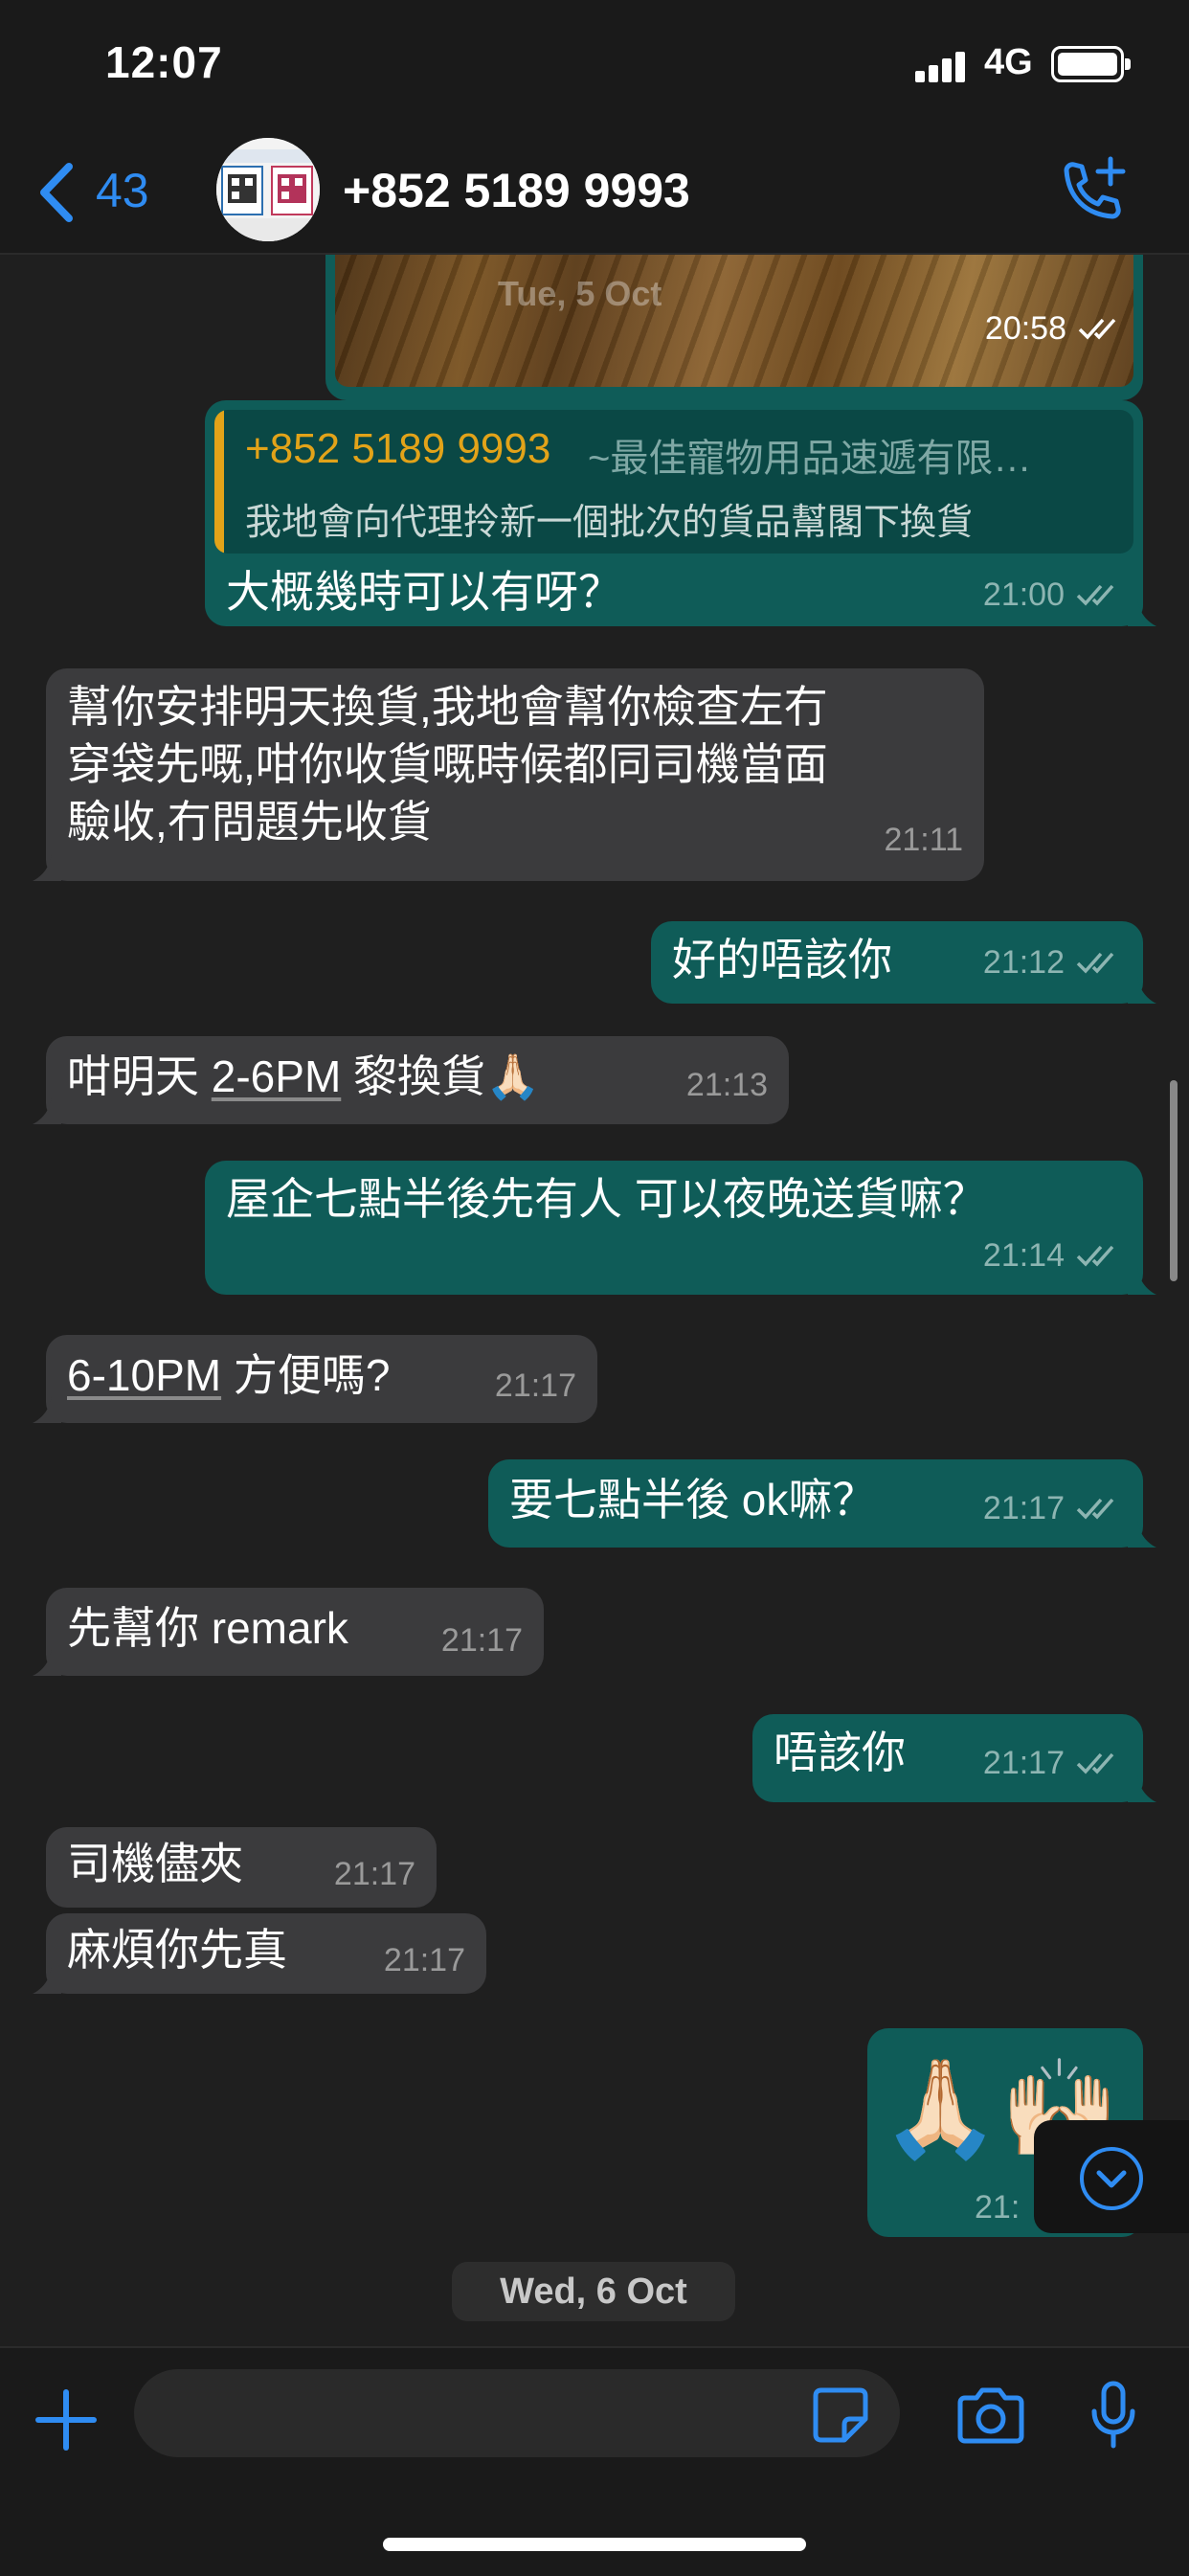 The image size is (1189, 2576). Describe the element at coordinates (1091, 191) in the screenshot. I see `add-call-icon` at that location.